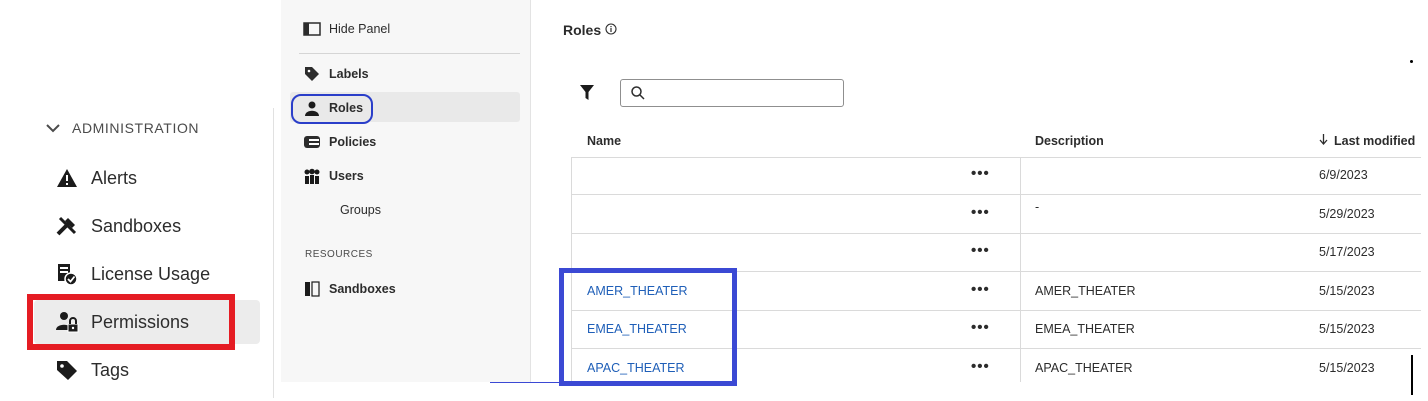  What do you see at coordinates (996, 157) in the screenshot?
I see `table-header-divider` at bounding box center [996, 157].